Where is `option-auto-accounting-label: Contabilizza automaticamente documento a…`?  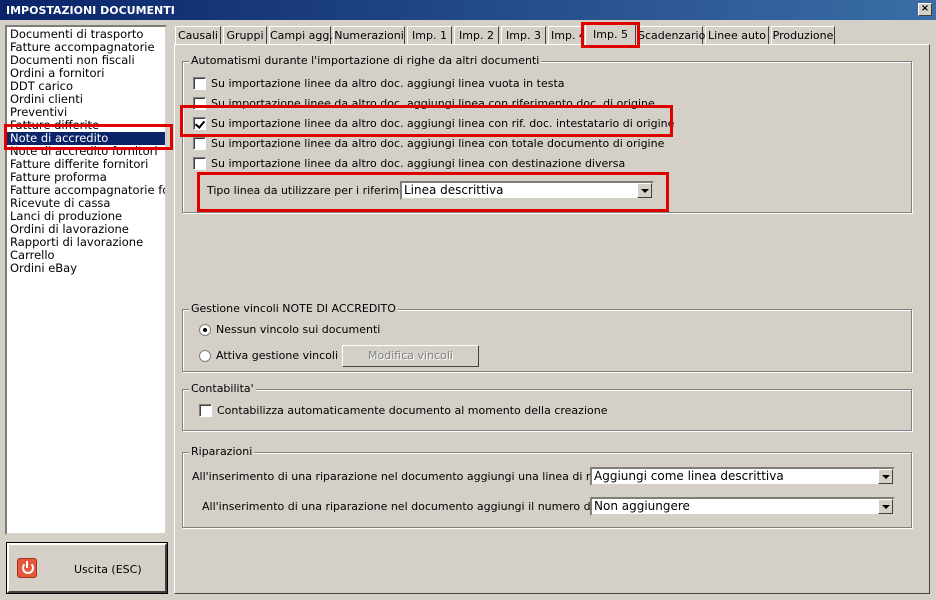
option-auto-accounting-label: Contabilizza automaticamente documento a… is located at coordinates (412, 410).